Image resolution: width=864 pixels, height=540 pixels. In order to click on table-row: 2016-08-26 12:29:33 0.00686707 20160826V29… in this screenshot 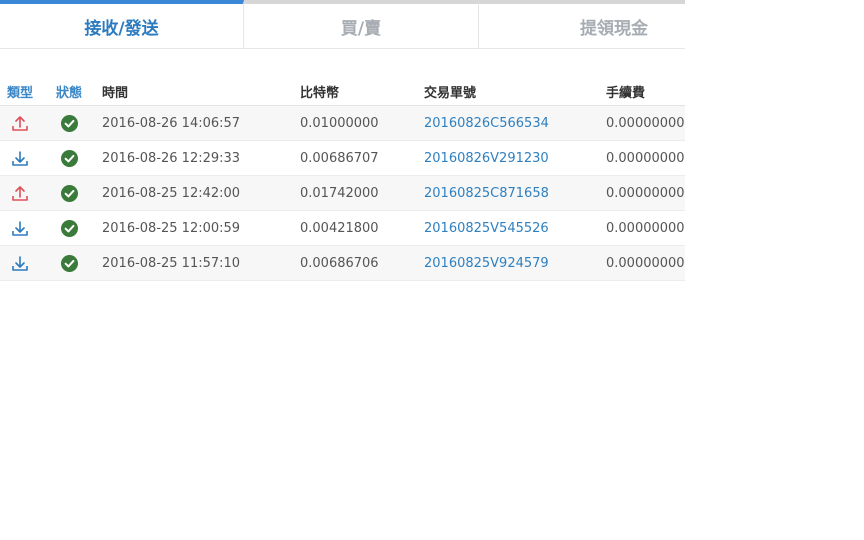, I will do `click(342, 158)`.